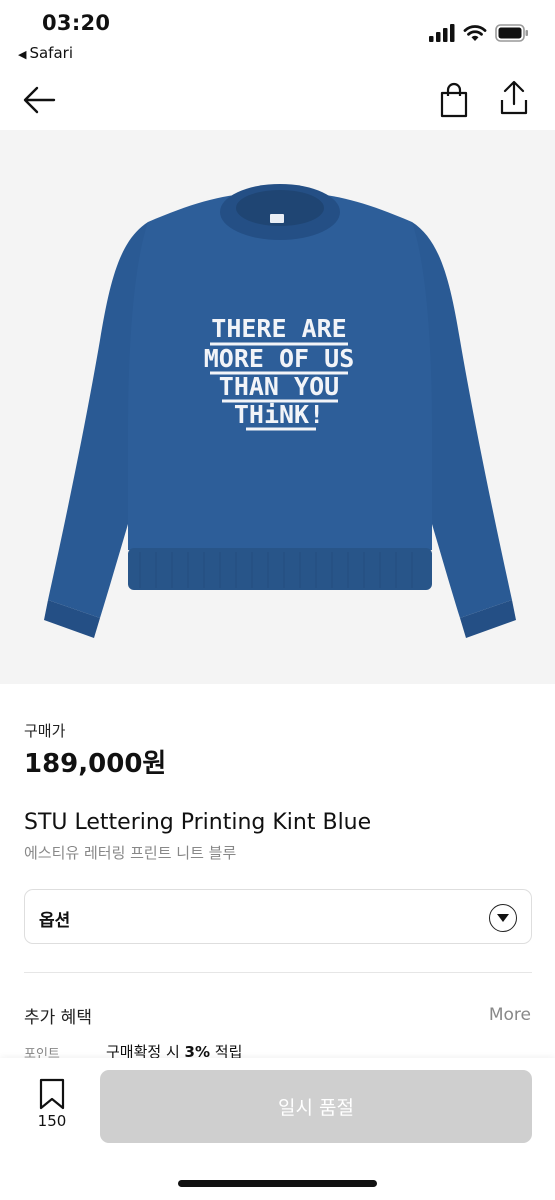 Image resolution: width=555 pixels, height=1200 pixels. Describe the element at coordinates (76, 23) in the screenshot. I see `status-time: 03:20` at that location.